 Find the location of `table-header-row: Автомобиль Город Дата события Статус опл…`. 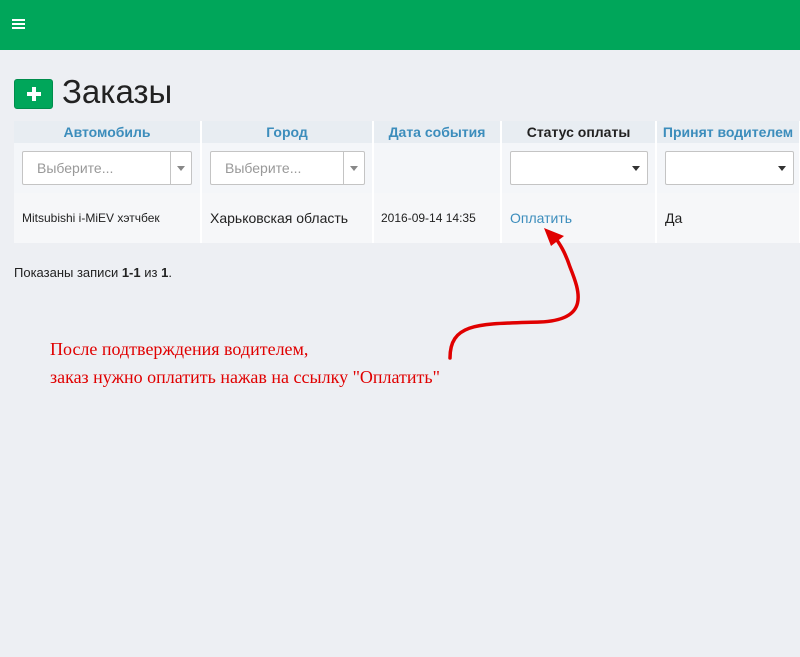

table-header-row: Автомобиль Город Дата события Статус опл… is located at coordinates (407, 132).